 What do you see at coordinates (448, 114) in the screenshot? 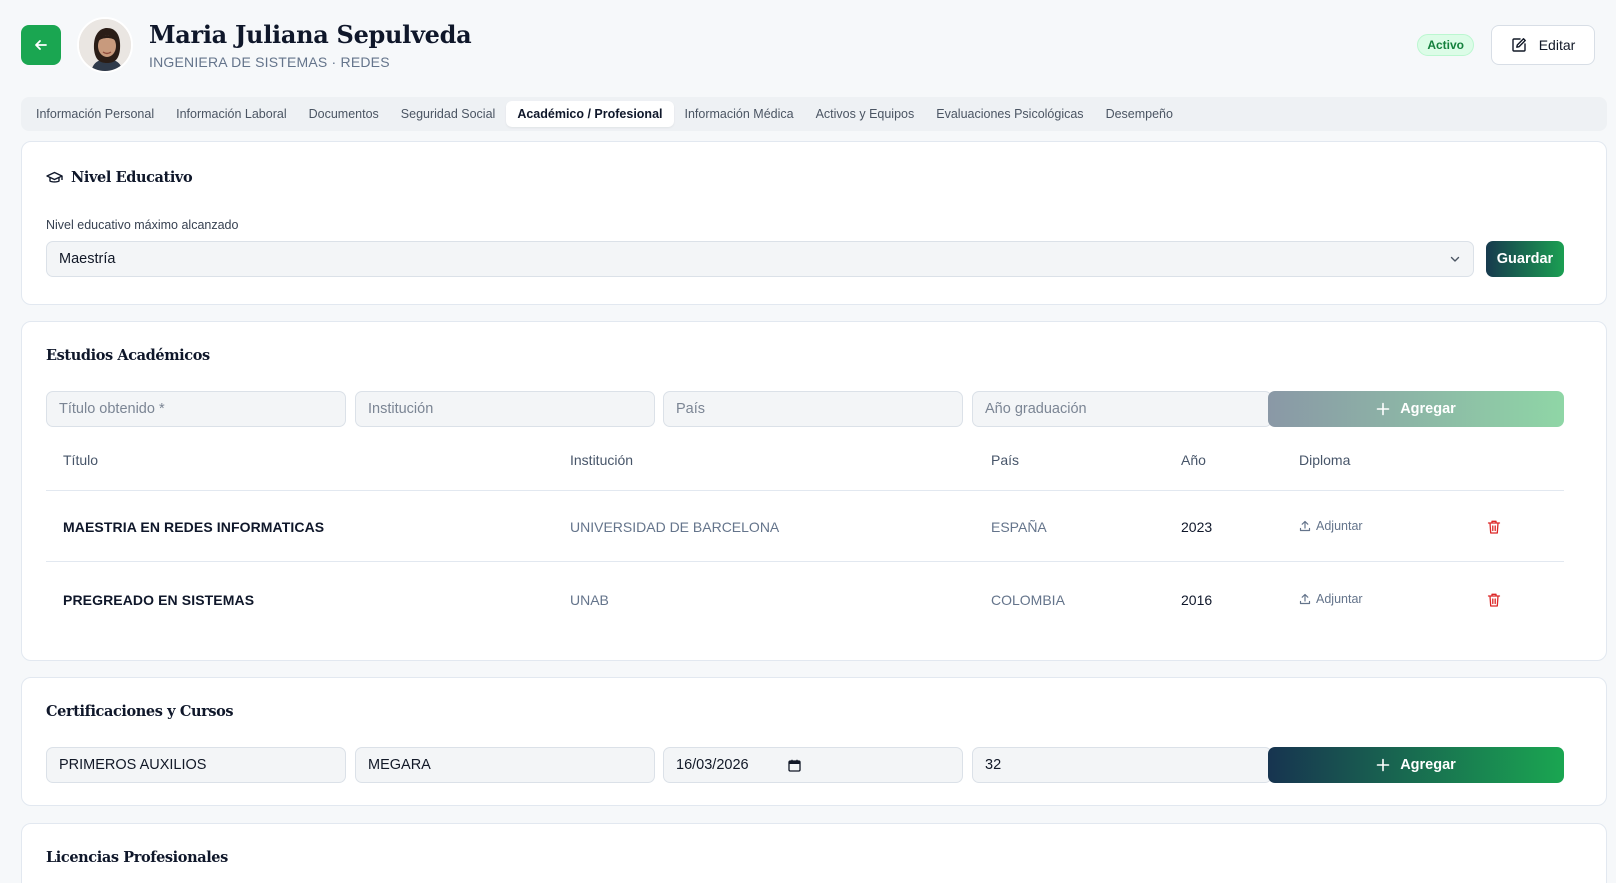
I see `tab-seguridad-social: Seguridad Social` at bounding box center [448, 114].